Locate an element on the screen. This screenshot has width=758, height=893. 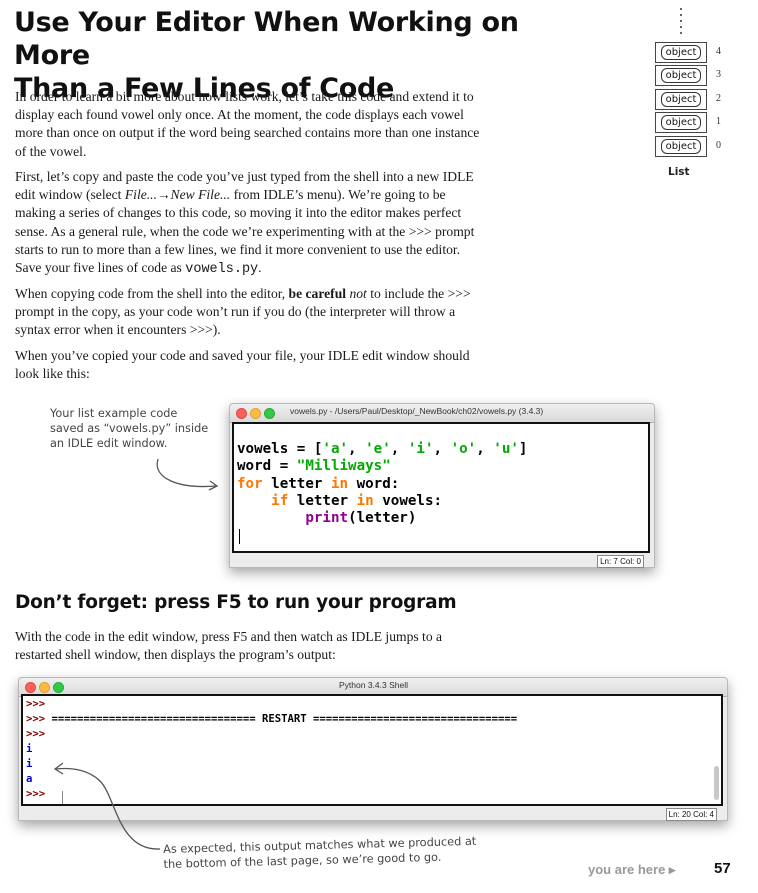
page-number: 57 is located at coordinates (722, 868).